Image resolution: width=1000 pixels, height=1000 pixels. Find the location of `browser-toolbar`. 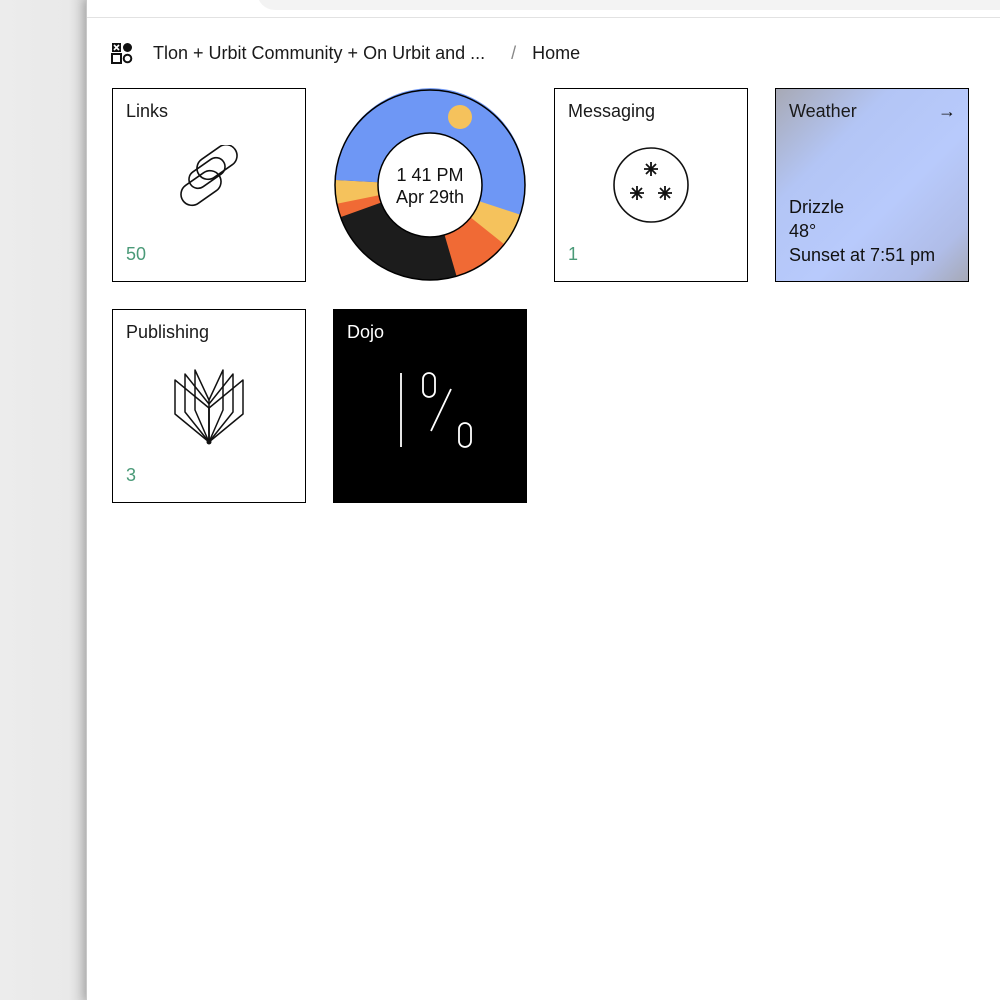

browser-toolbar is located at coordinates (543, 9).